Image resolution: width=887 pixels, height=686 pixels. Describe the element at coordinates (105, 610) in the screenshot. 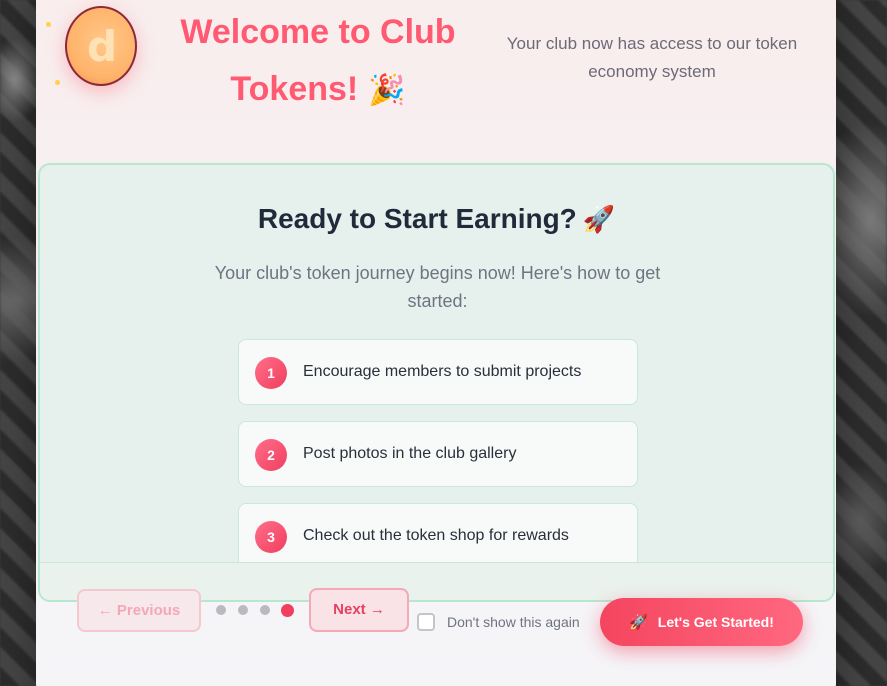

I see `arrow-left-icon: ←` at that location.